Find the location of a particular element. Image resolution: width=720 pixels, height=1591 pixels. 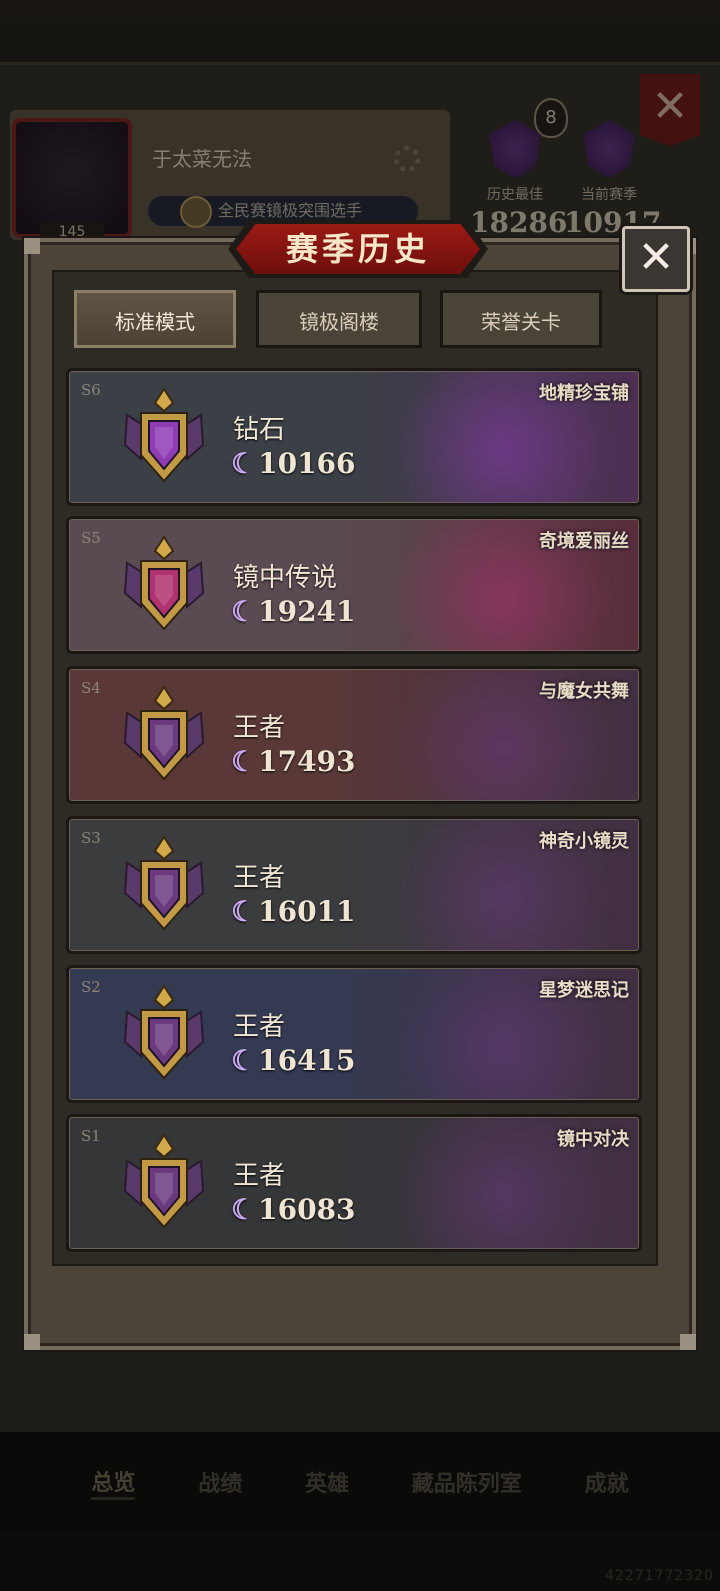

rank-points: ☾17493 is located at coordinates (293, 761).